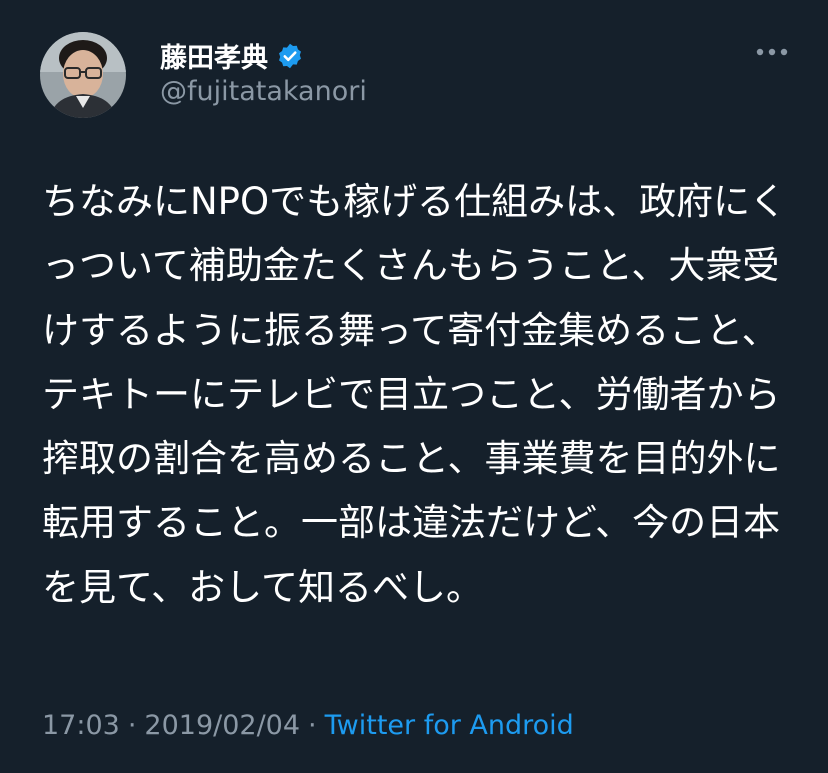 The image size is (828, 773). I want to click on author-handle: @fujitatakanori, so click(263, 91).